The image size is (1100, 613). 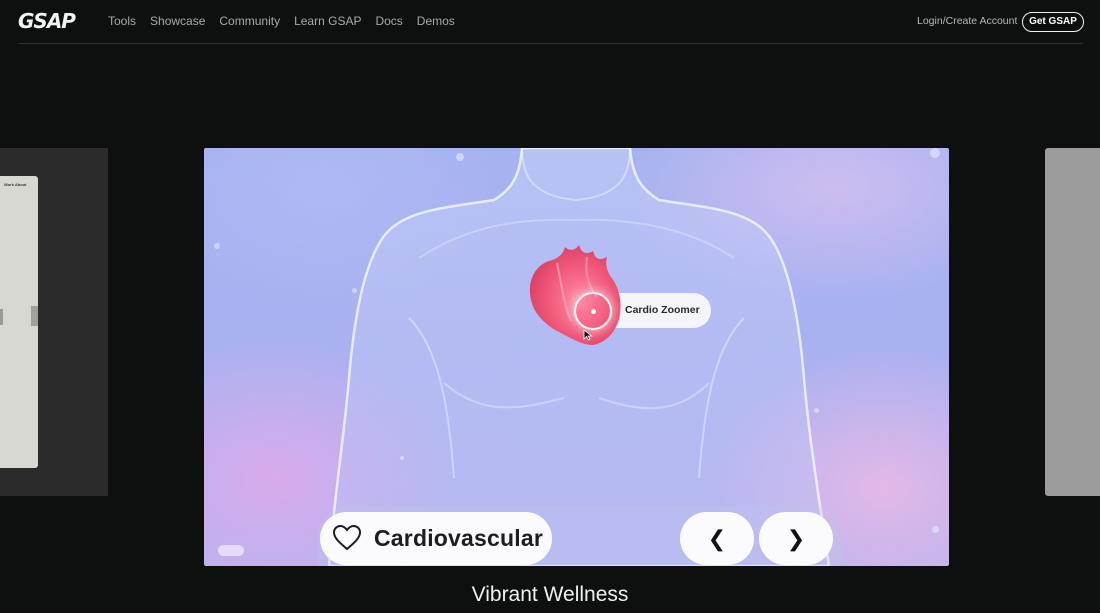 What do you see at coordinates (1072, 322) in the screenshot?
I see `next-showcase-slide` at bounding box center [1072, 322].